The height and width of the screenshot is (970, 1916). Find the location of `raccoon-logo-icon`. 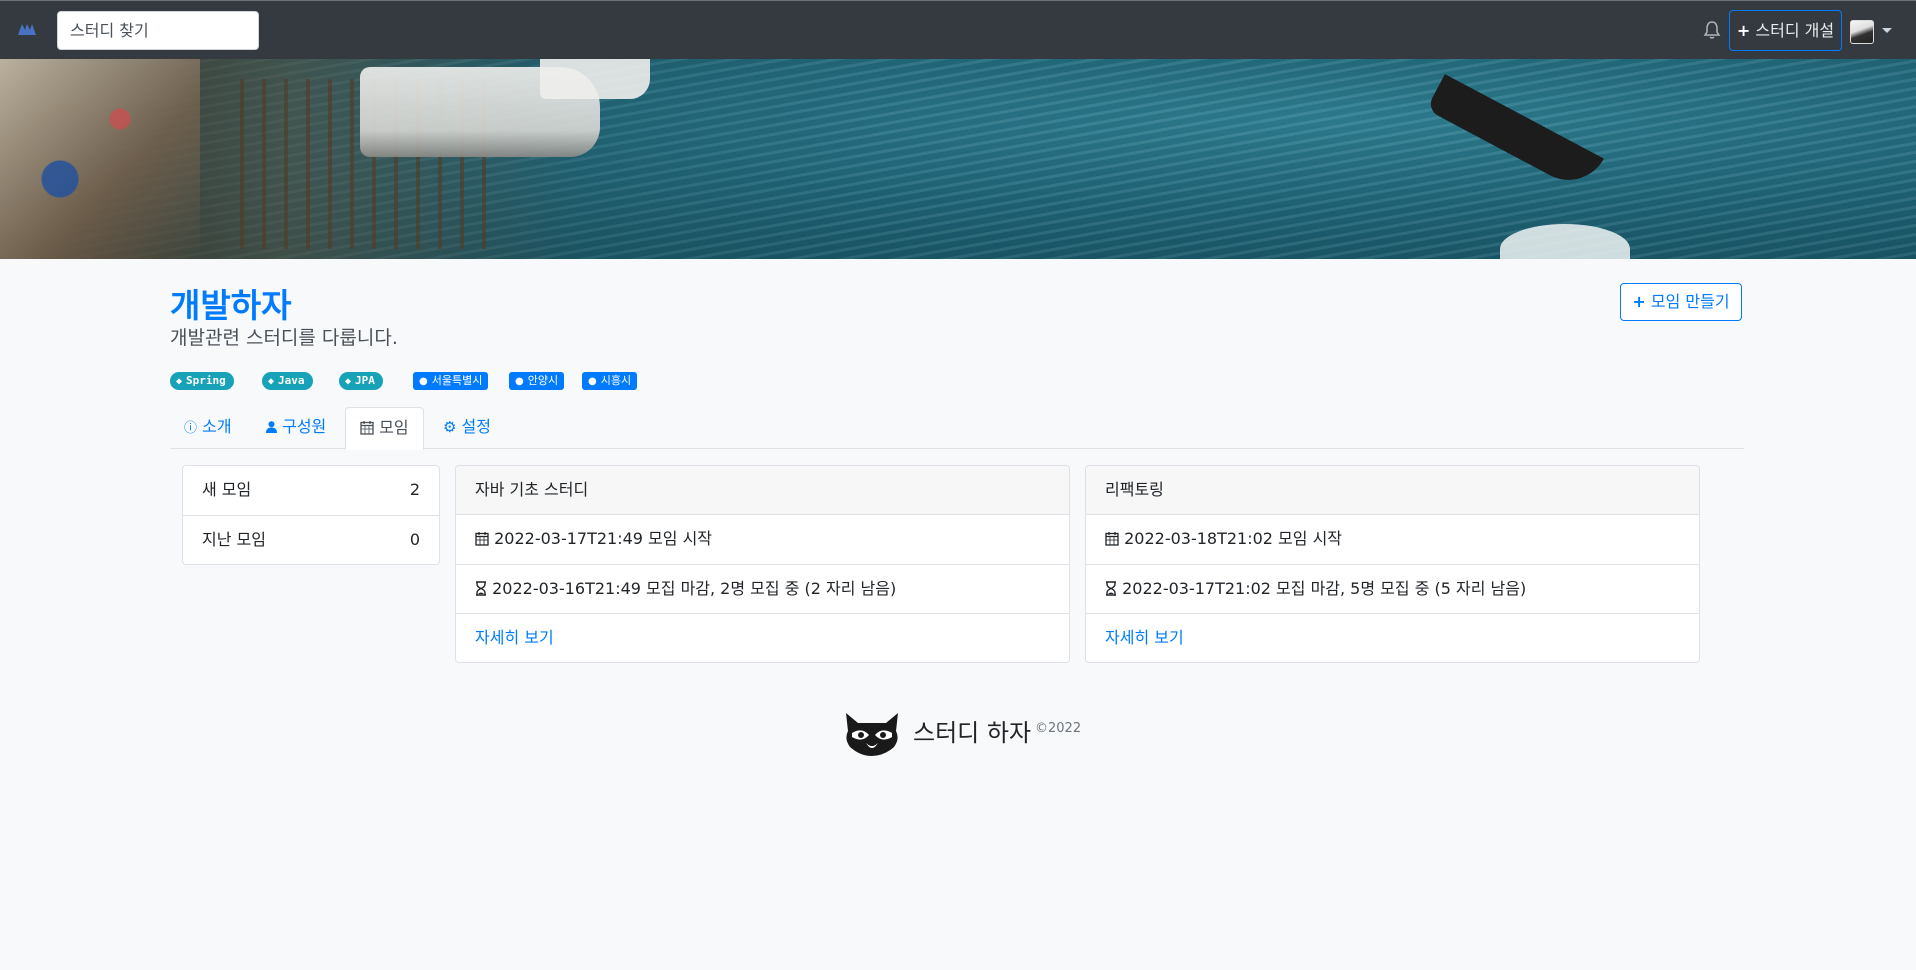

raccoon-logo-icon is located at coordinates (872, 734).